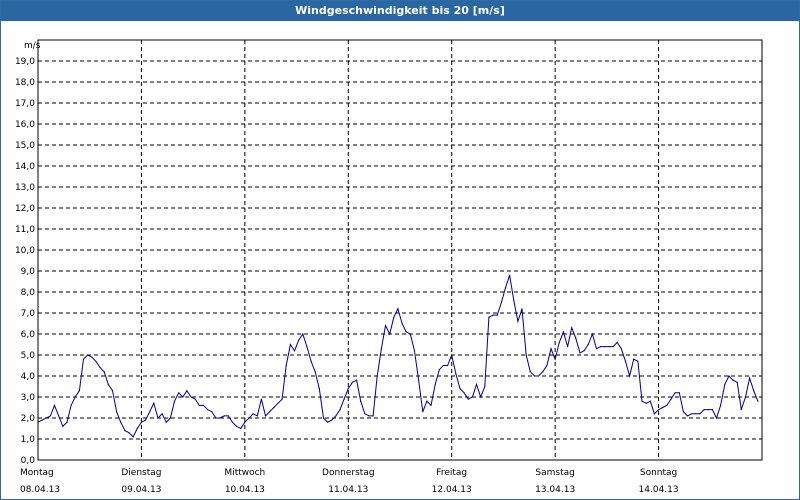  What do you see at coordinates (348, 490) in the screenshot?
I see `x-tick-date-label: 11.04.13` at bounding box center [348, 490].